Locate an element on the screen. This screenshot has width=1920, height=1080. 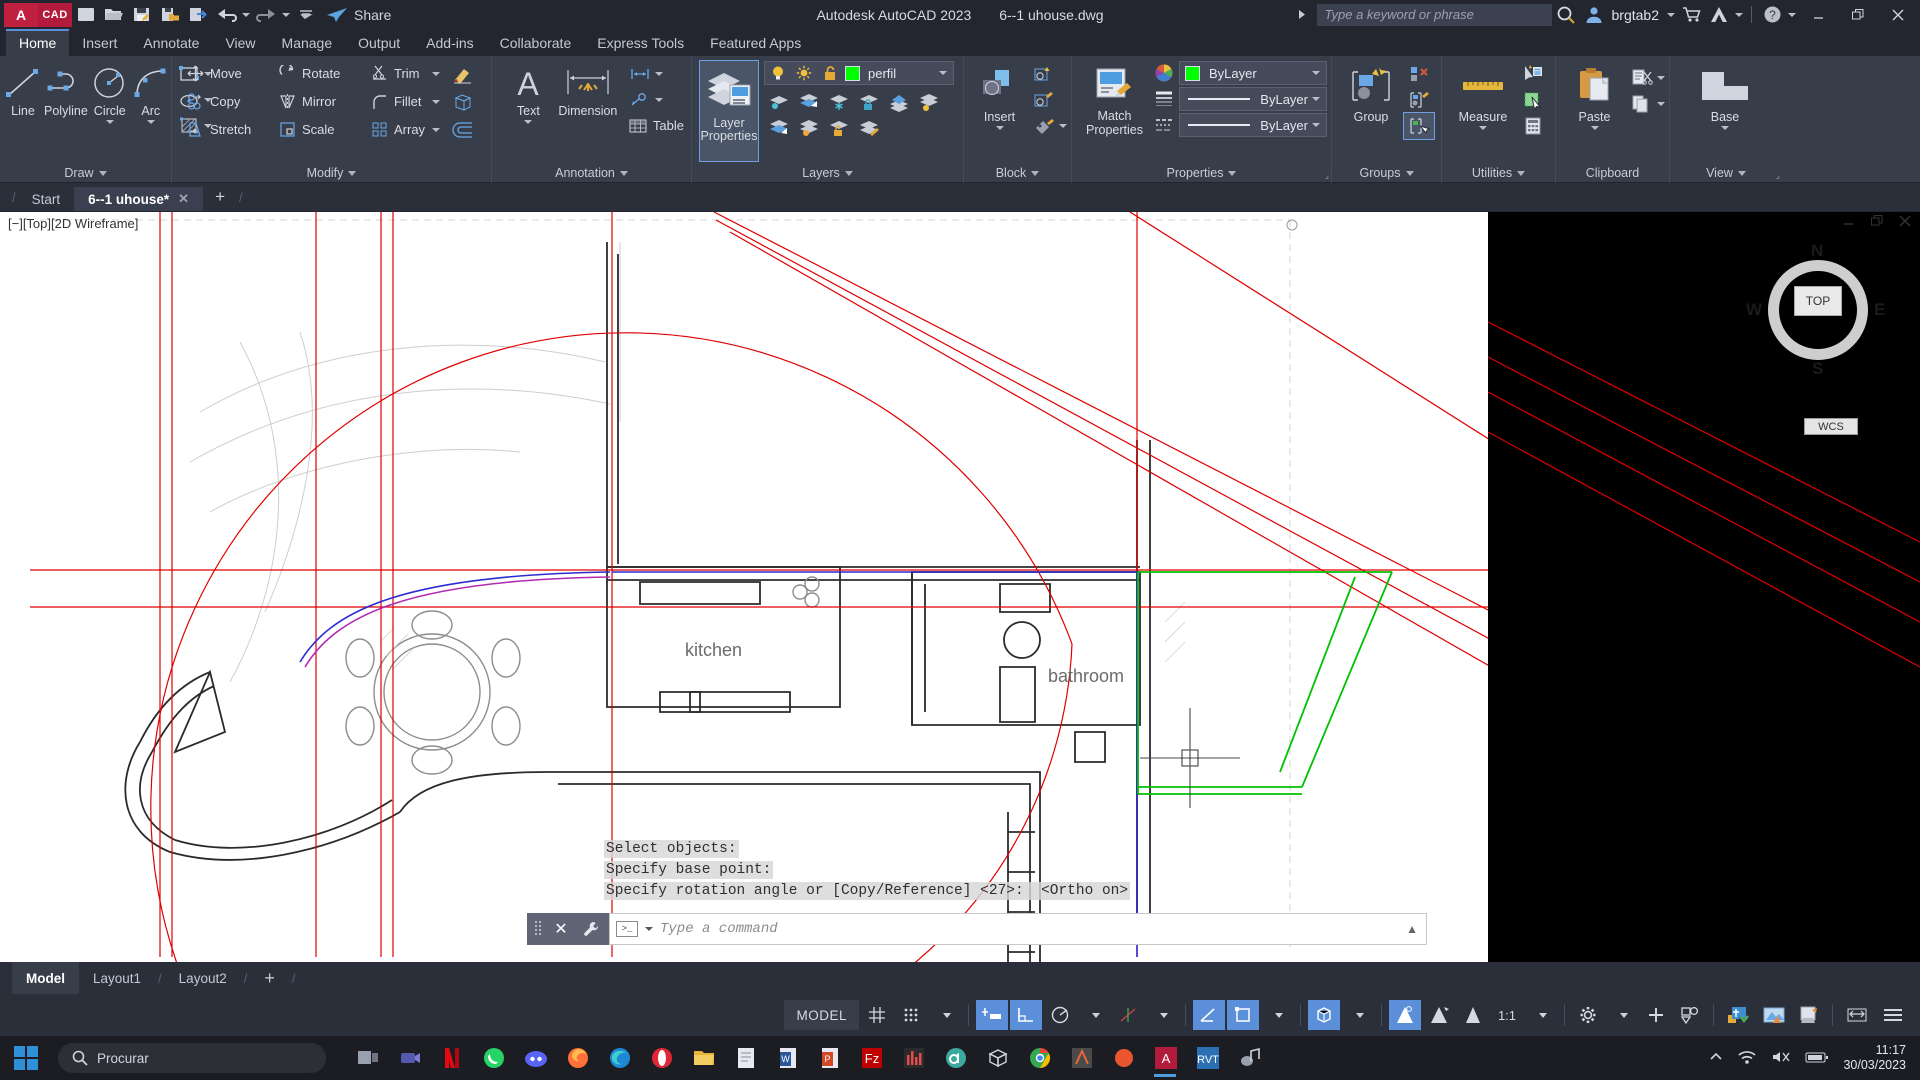
tray-expand-icon is located at coordinates (1716, 1058).